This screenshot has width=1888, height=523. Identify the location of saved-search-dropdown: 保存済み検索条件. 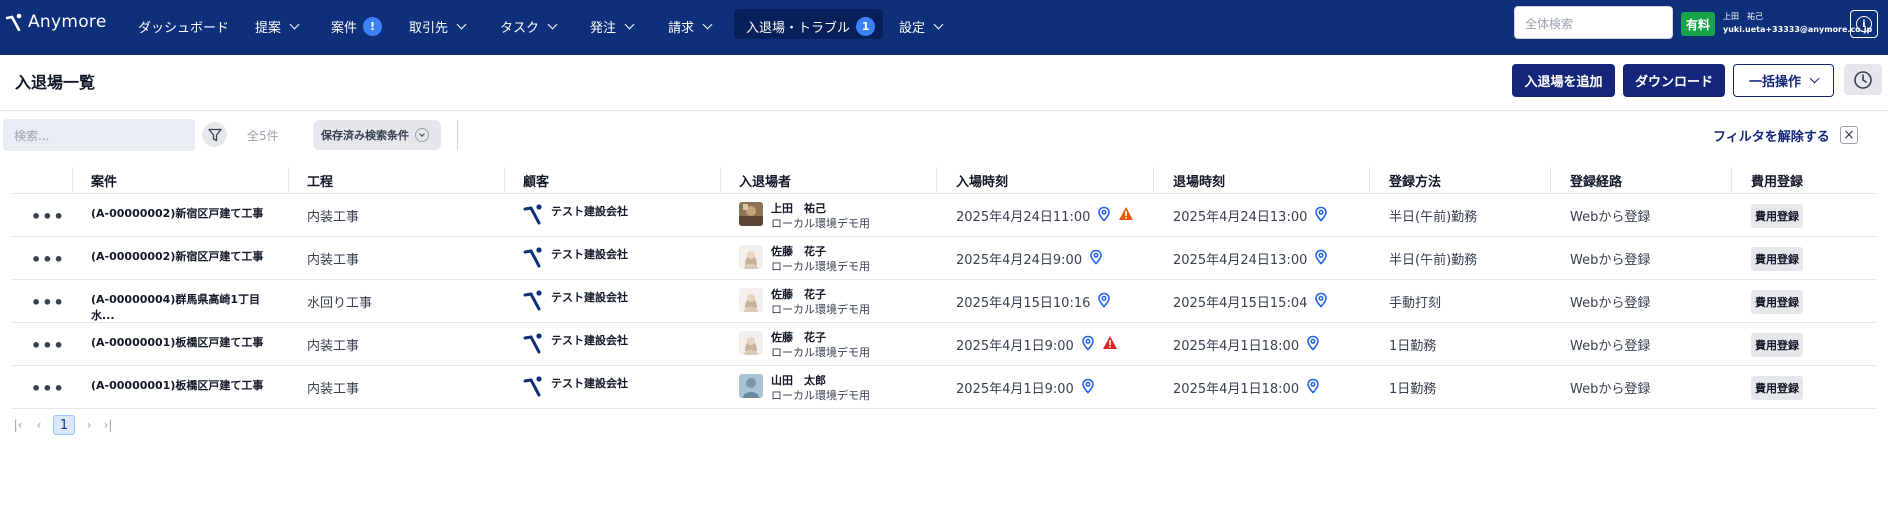
(377, 135).